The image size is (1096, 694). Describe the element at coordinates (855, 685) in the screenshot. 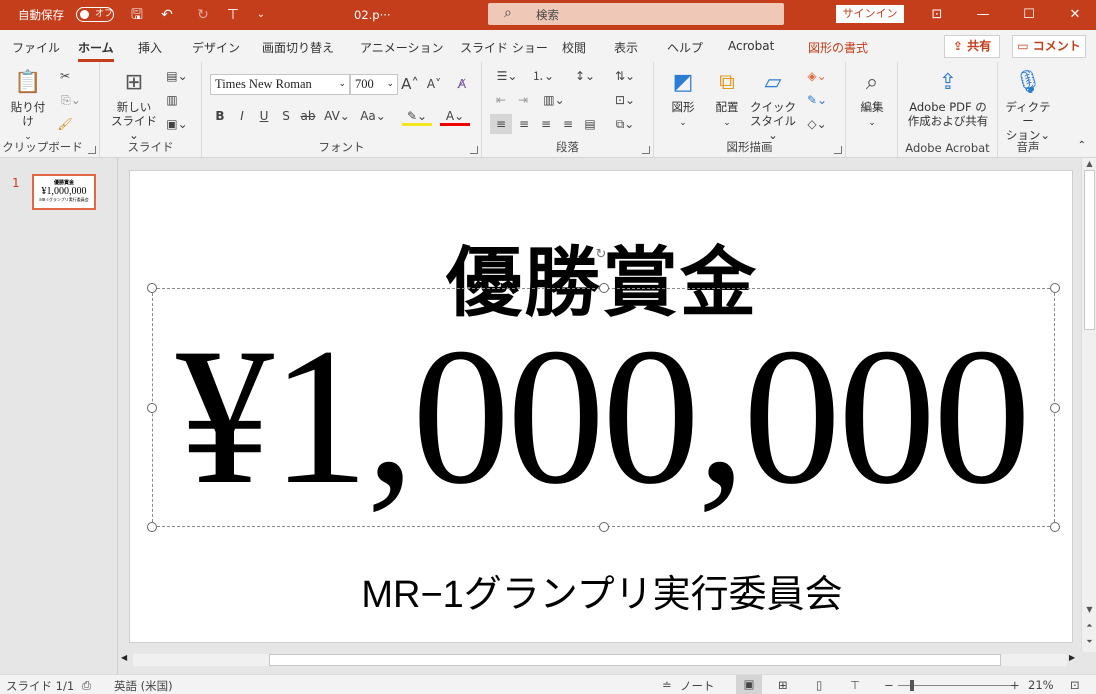

I see `slideshow-icon: ⊤` at that location.